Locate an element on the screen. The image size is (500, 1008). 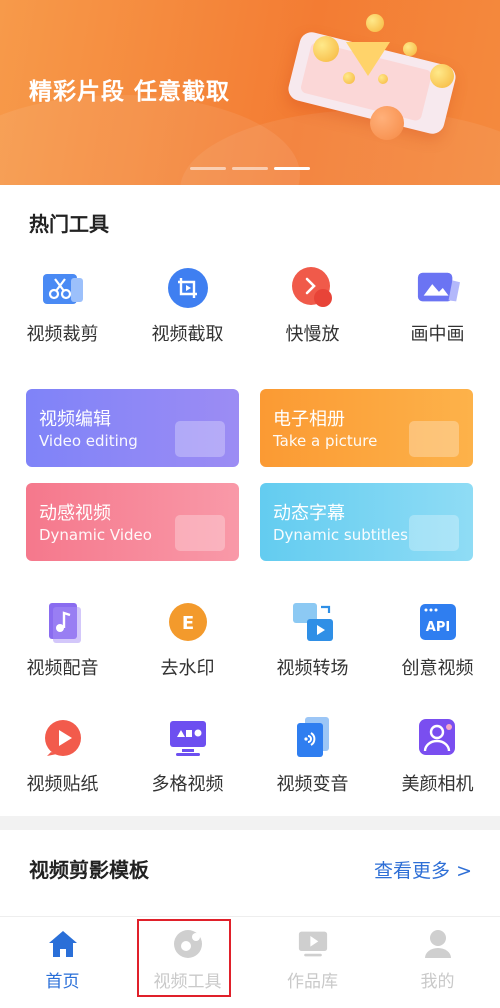
tab-library: 作品库 is located at coordinates (312, 962).